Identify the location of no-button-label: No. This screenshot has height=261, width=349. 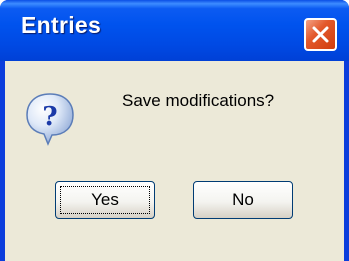
(243, 199).